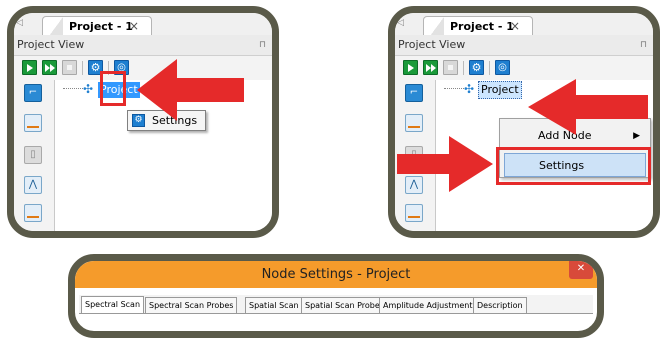 This screenshot has width=665, height=338. Describe the element at coordinates (428, 305) in the screenshot. I see `tab-amplitude-adjustment: Amplitude Adjustment` at that location.